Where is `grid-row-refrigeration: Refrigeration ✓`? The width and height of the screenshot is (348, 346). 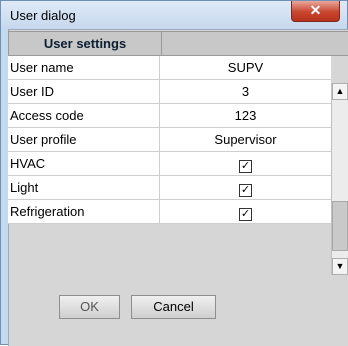 grid-row-refrigeration: Refrigeration ✓ is located at coordinates (169, 212).